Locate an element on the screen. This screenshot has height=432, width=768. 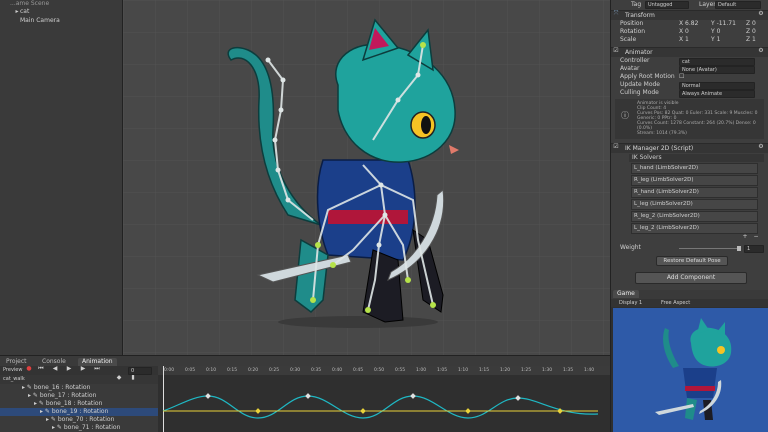
play-icon: ▶ is located at coordinates (69, 369).